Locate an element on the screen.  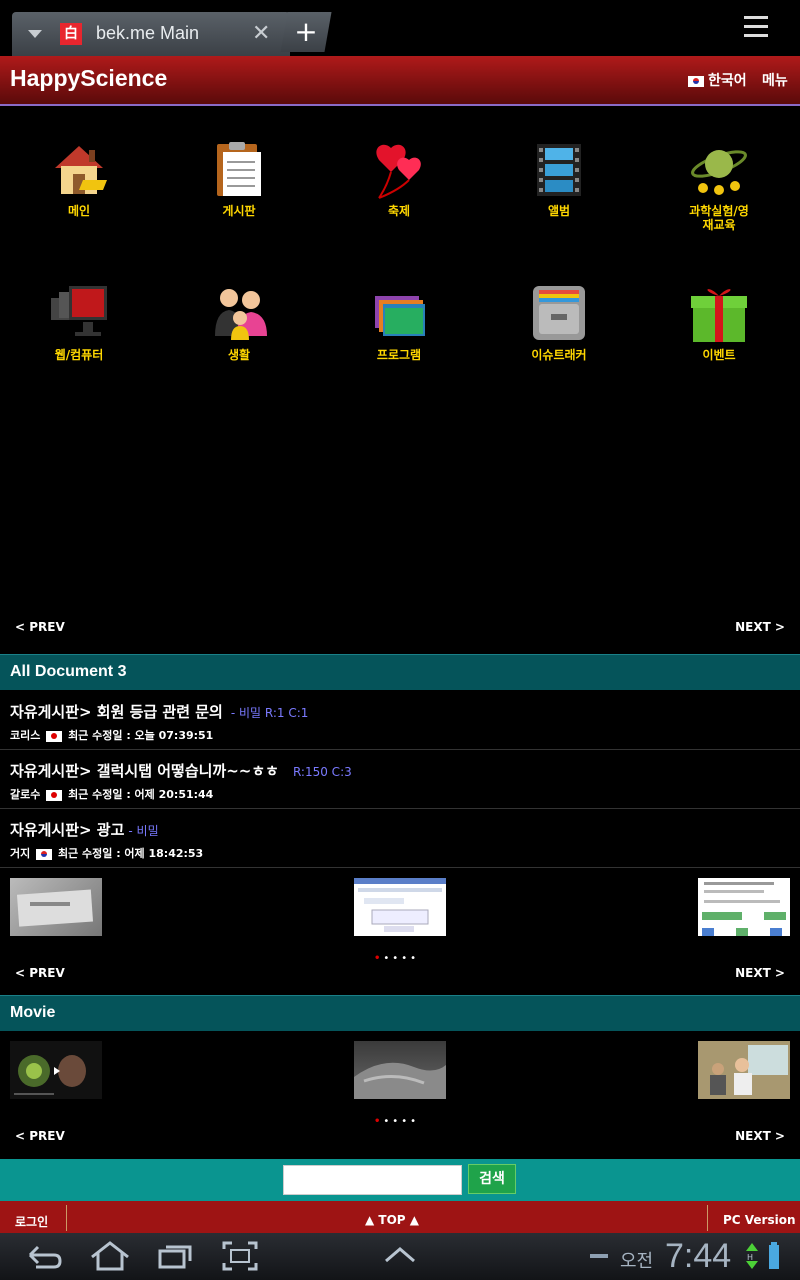
section-title: All Document 3 is located at coordinates (68, 671).